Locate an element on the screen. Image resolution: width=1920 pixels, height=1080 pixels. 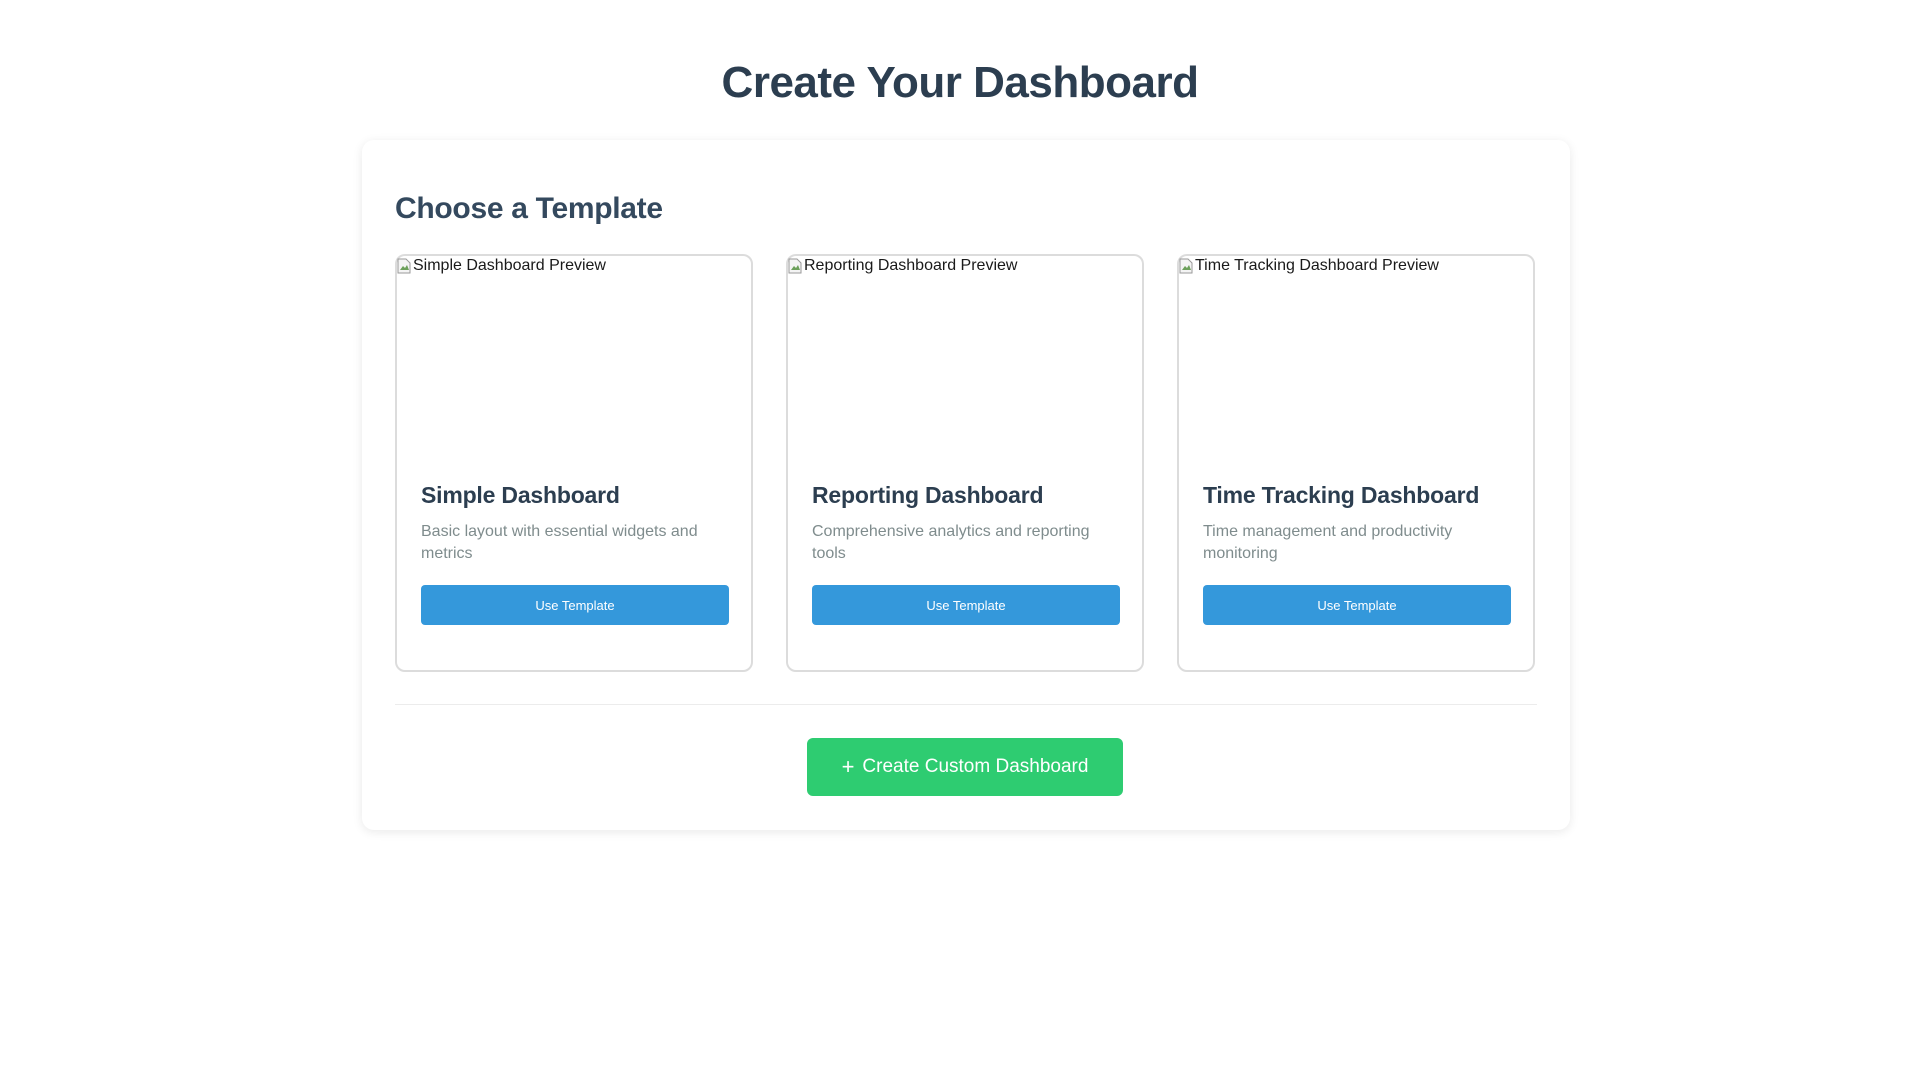
broken-image: Simple Dashboard Preview is located at coordinates (501, 266).